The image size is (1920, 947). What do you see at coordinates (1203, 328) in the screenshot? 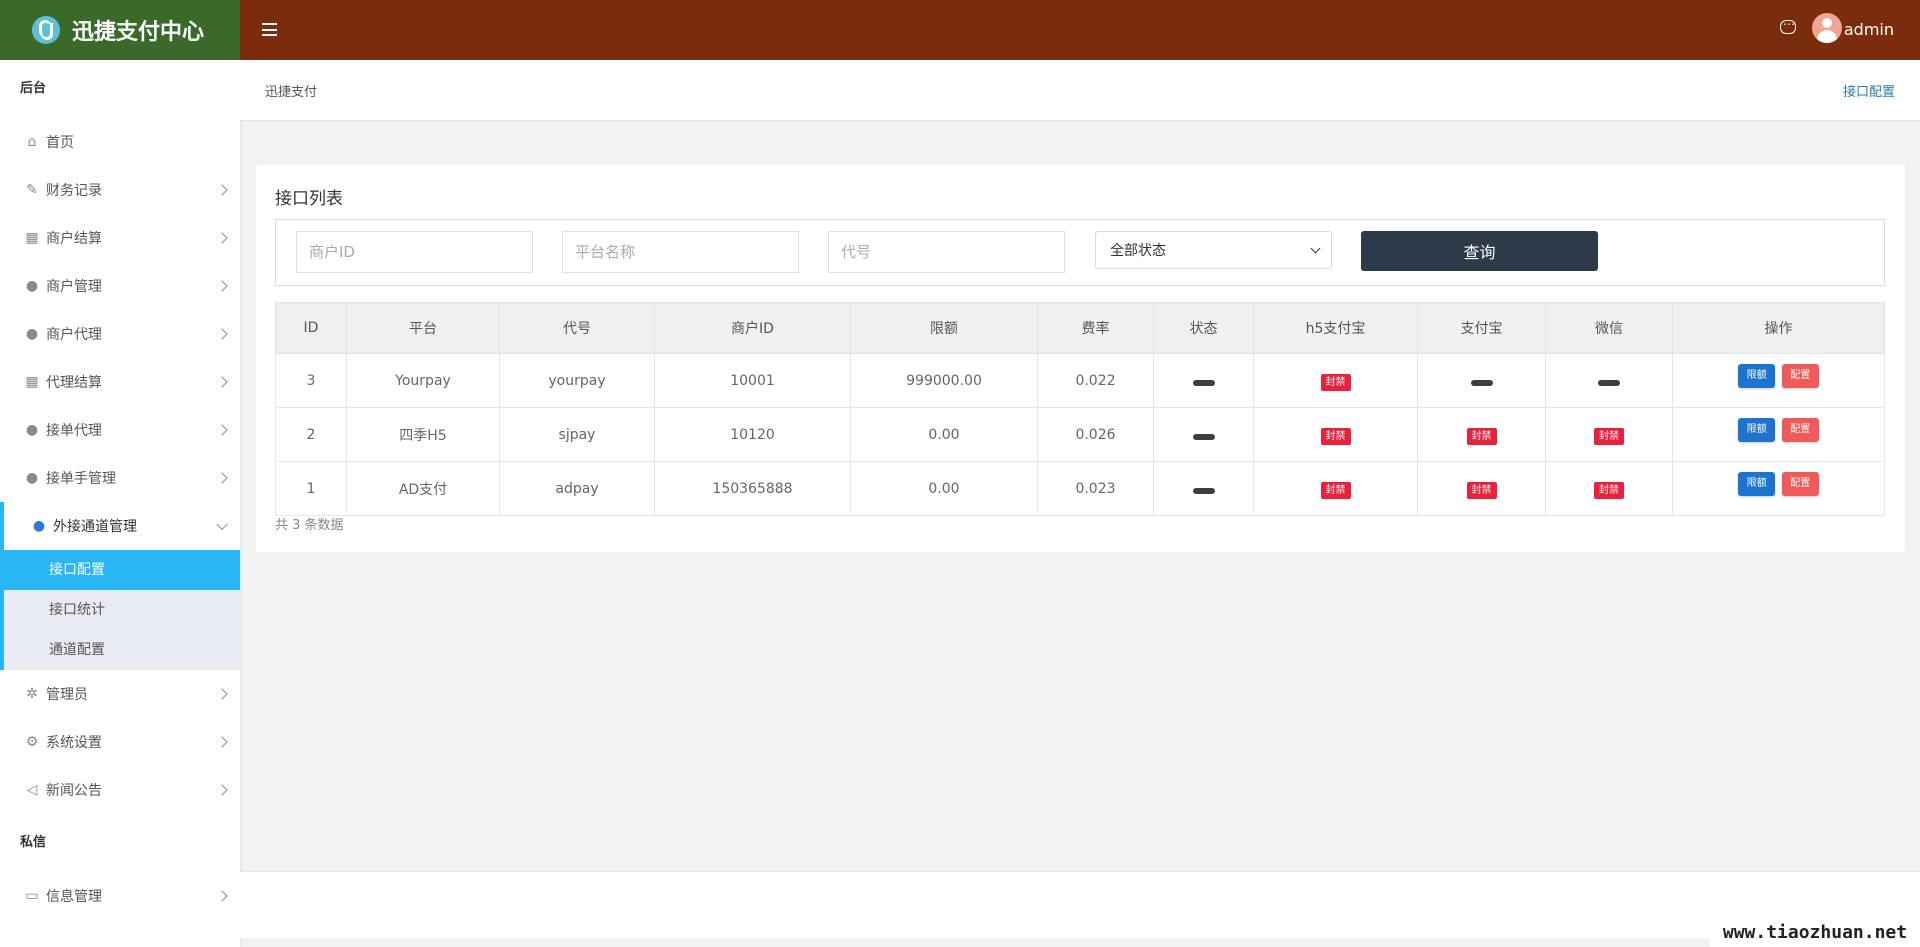
I see `col-header: 状态` at bounding box center [1203, 328].